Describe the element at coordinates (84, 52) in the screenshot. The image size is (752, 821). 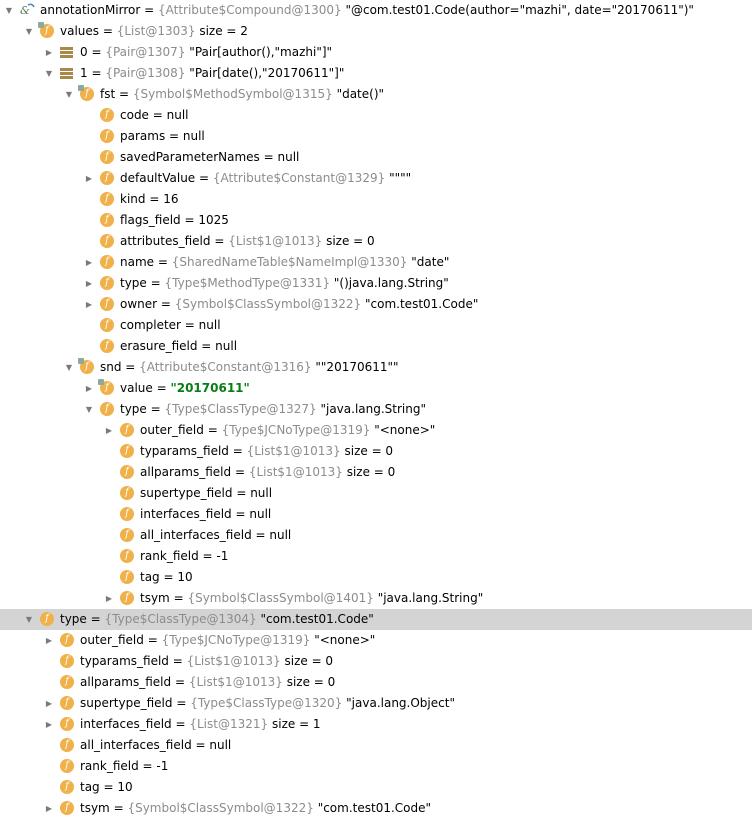
I see `variable-name: 0` at that location.